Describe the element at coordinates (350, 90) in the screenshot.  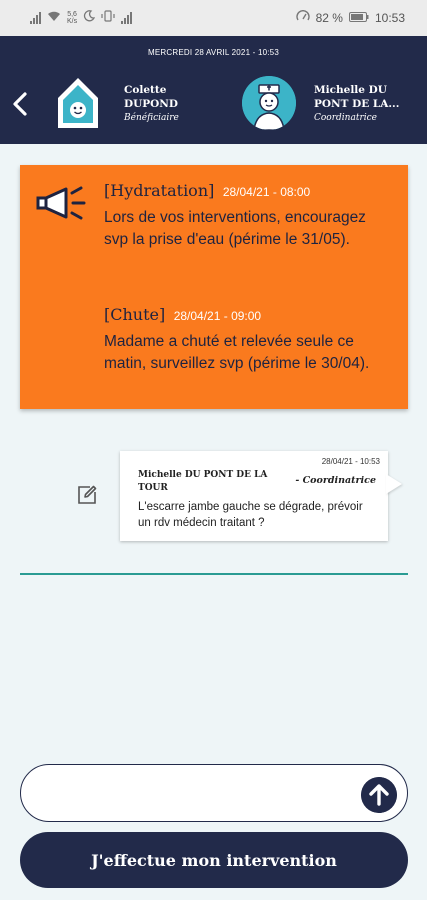
I see `coordinator-name-line1: Michelle DU` at that location.